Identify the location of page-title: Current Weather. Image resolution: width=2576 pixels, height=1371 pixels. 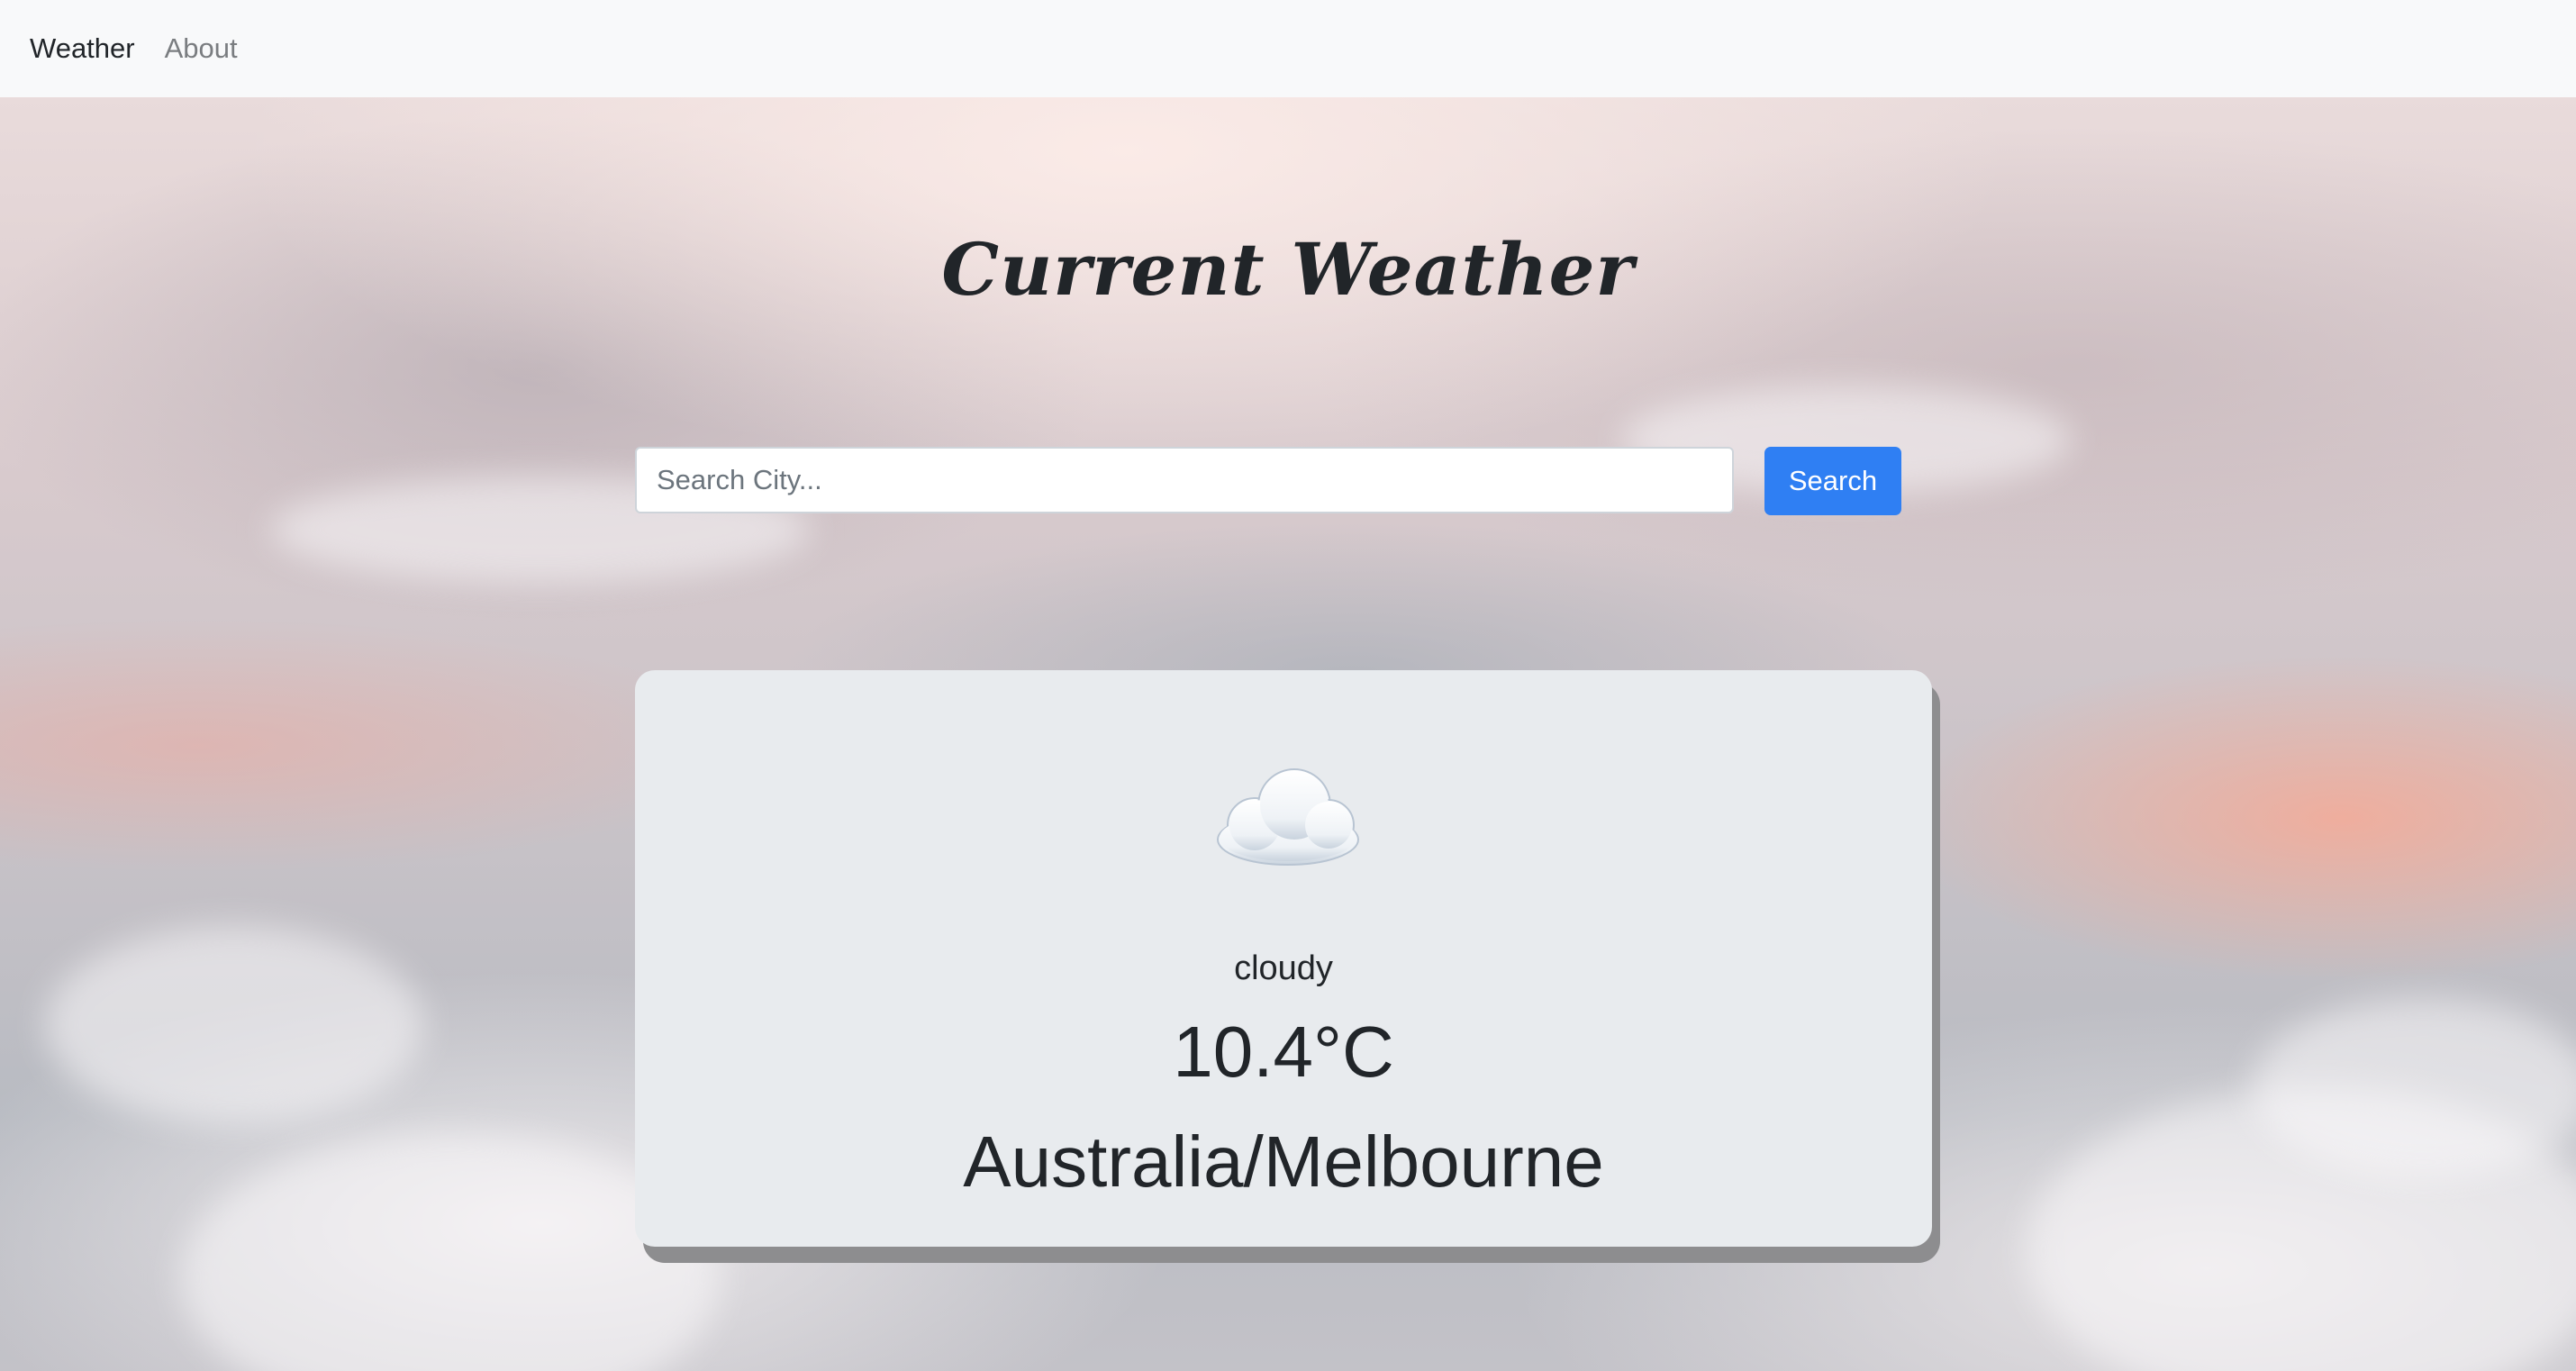
(1288, 269).